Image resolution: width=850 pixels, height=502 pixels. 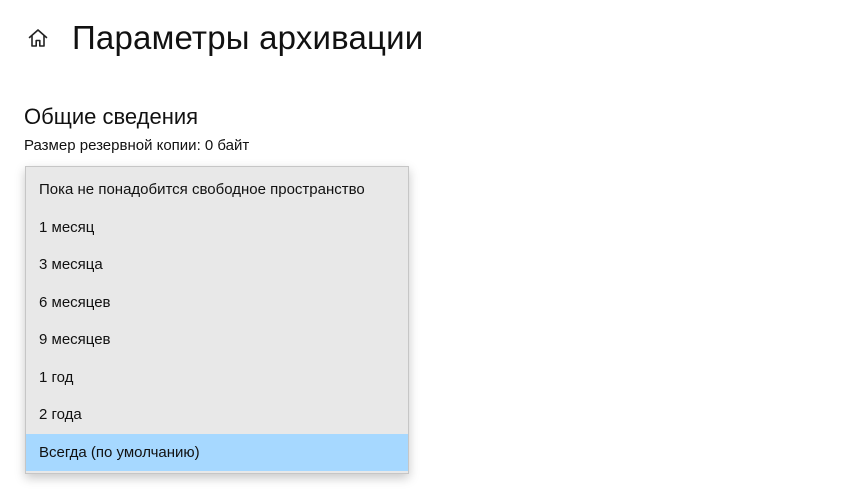 I want to click on dropdown-option-6-months: 6 месяцев, so click(x=217, y=303).